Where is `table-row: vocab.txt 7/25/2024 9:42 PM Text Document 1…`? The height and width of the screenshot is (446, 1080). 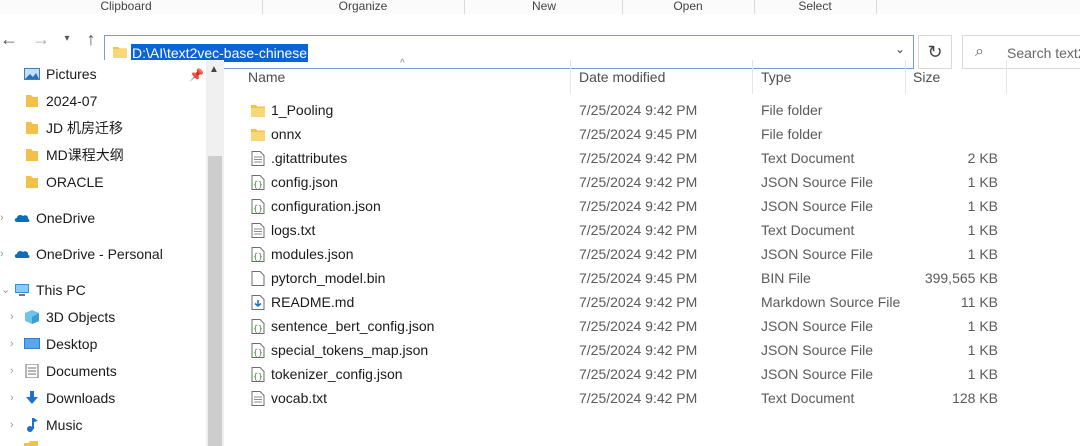
table-row: vocab.txt 7/25/2024 9:42 PM Text Document 1… is located at coordinates (652, 398).